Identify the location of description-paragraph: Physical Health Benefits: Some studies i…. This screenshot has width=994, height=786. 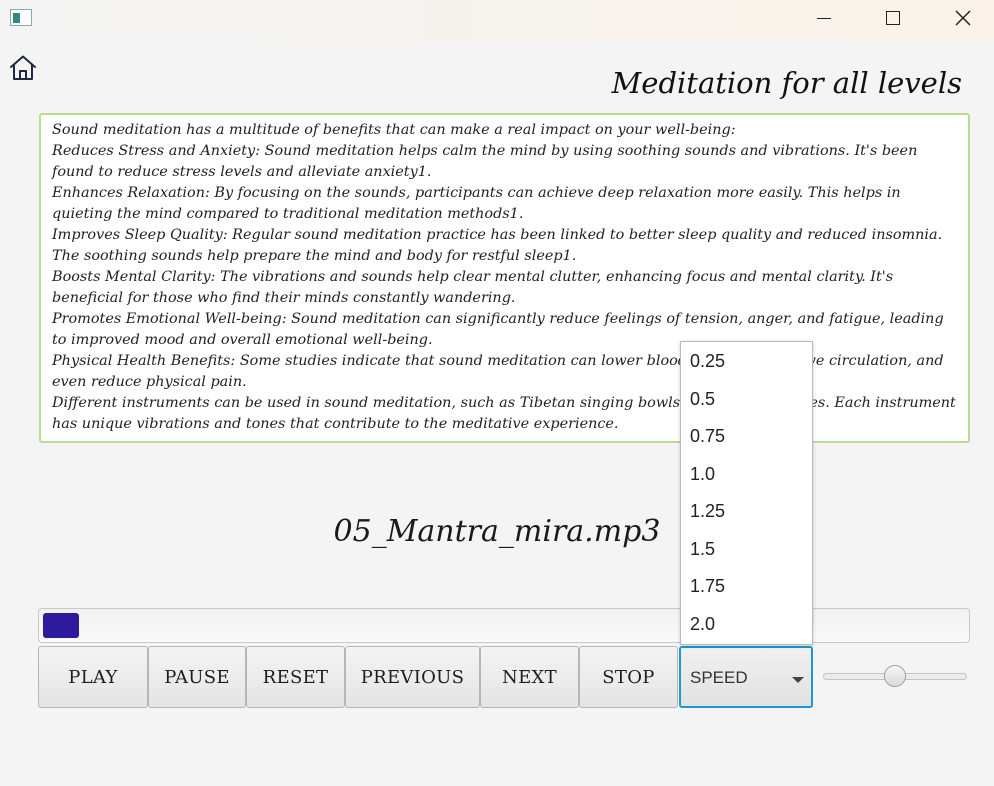
(498, 371).